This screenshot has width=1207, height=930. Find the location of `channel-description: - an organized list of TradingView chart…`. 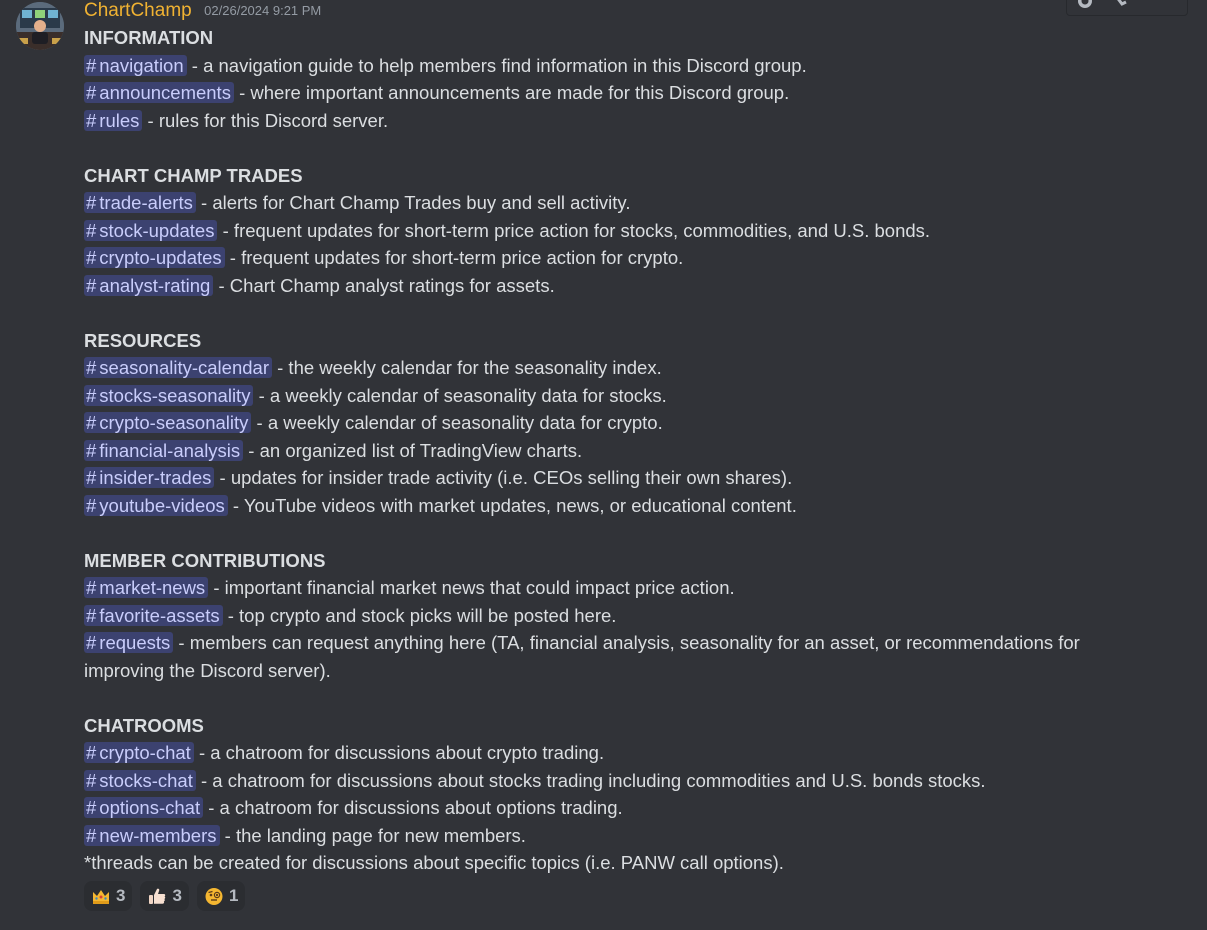

channel-description: - an organized list of TradingView chart… is located at coordinates (413, 450).